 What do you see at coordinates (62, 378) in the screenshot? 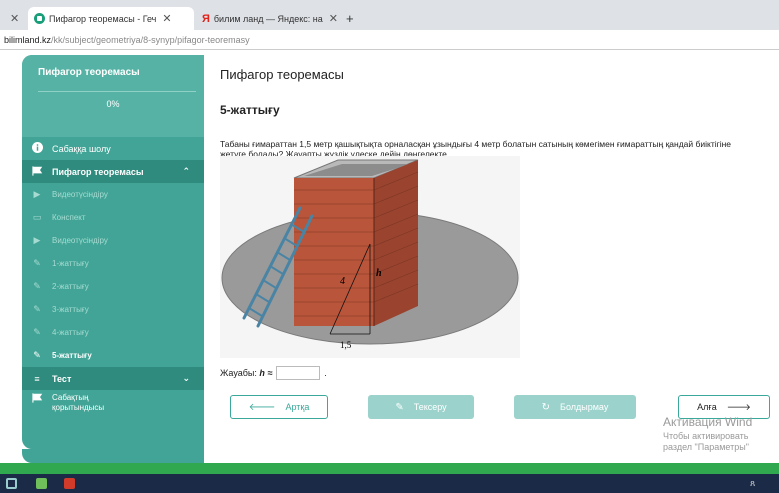
I see `sidebar-item-label: Тест` at bounding box center [62, 378].